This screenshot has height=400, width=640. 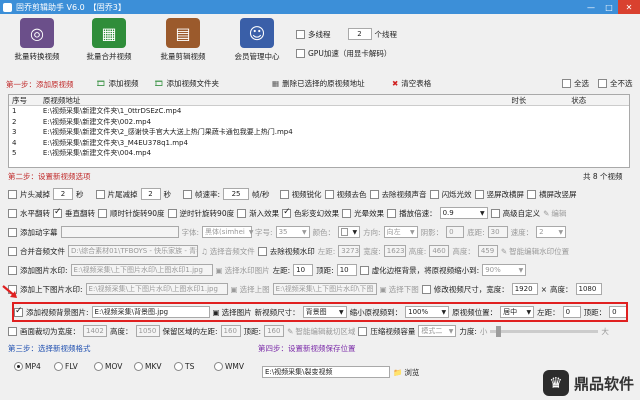 I want to click on scale-select: 90% ▼, so click(x=504, y=270).